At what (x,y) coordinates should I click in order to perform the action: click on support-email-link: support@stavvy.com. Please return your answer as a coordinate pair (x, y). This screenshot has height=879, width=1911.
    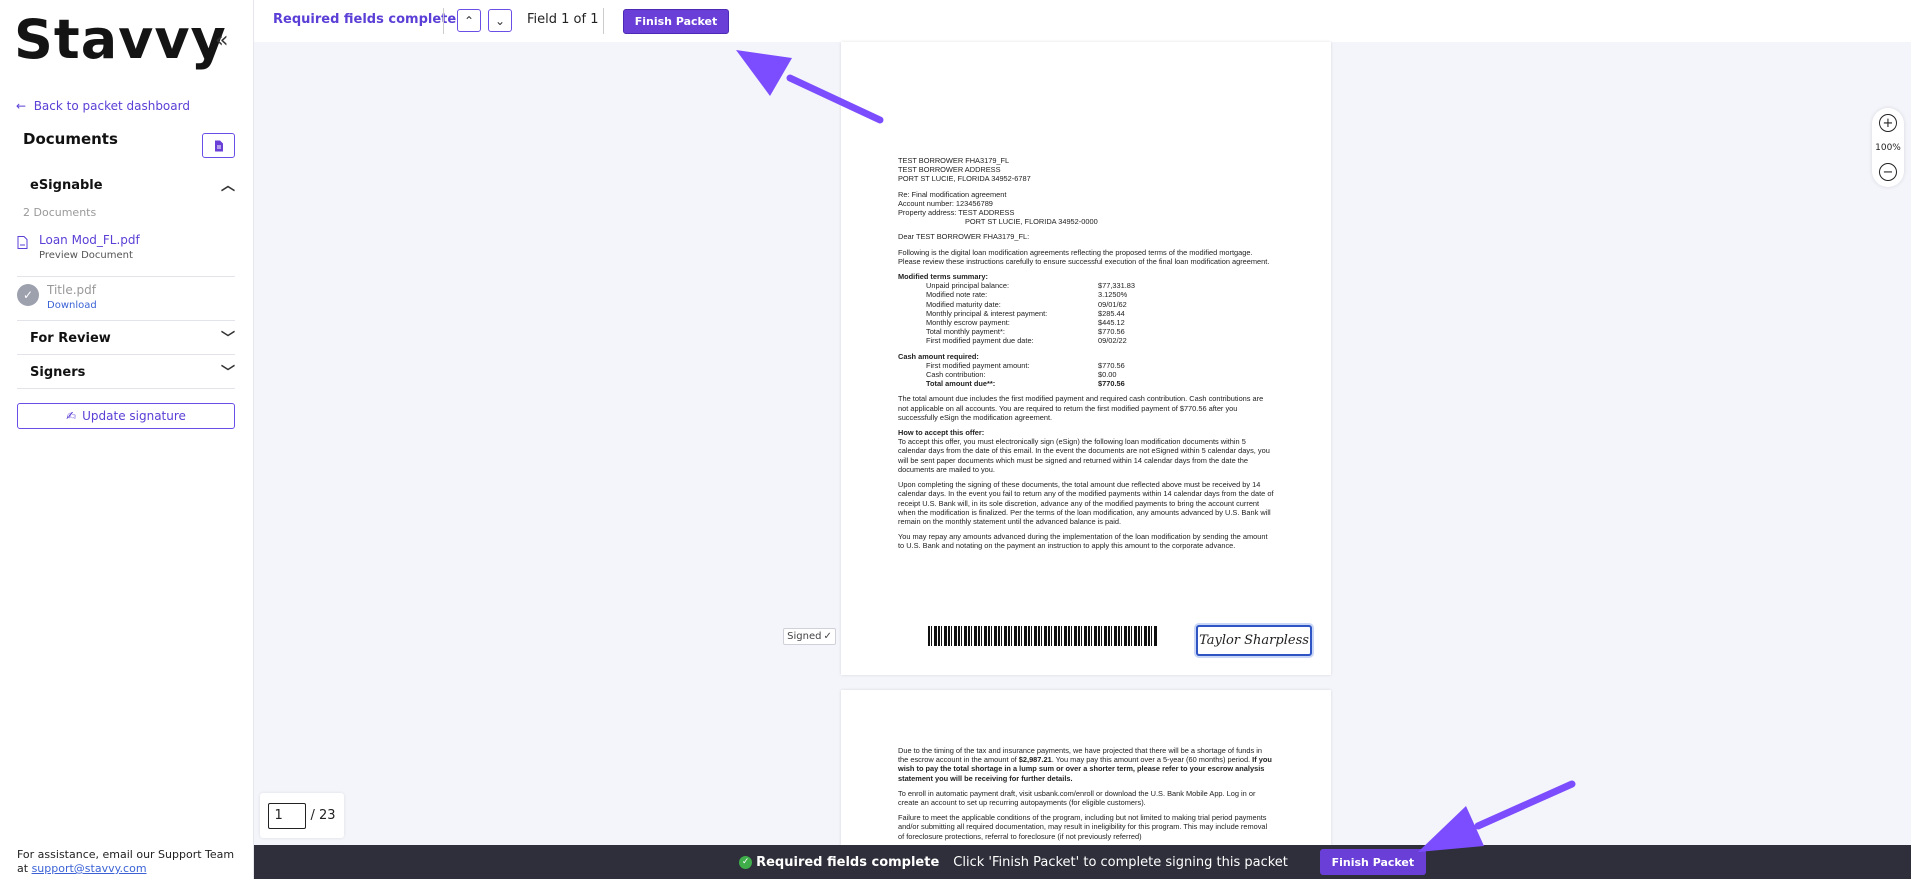
    Looking at the image, I should click on (89, 868).